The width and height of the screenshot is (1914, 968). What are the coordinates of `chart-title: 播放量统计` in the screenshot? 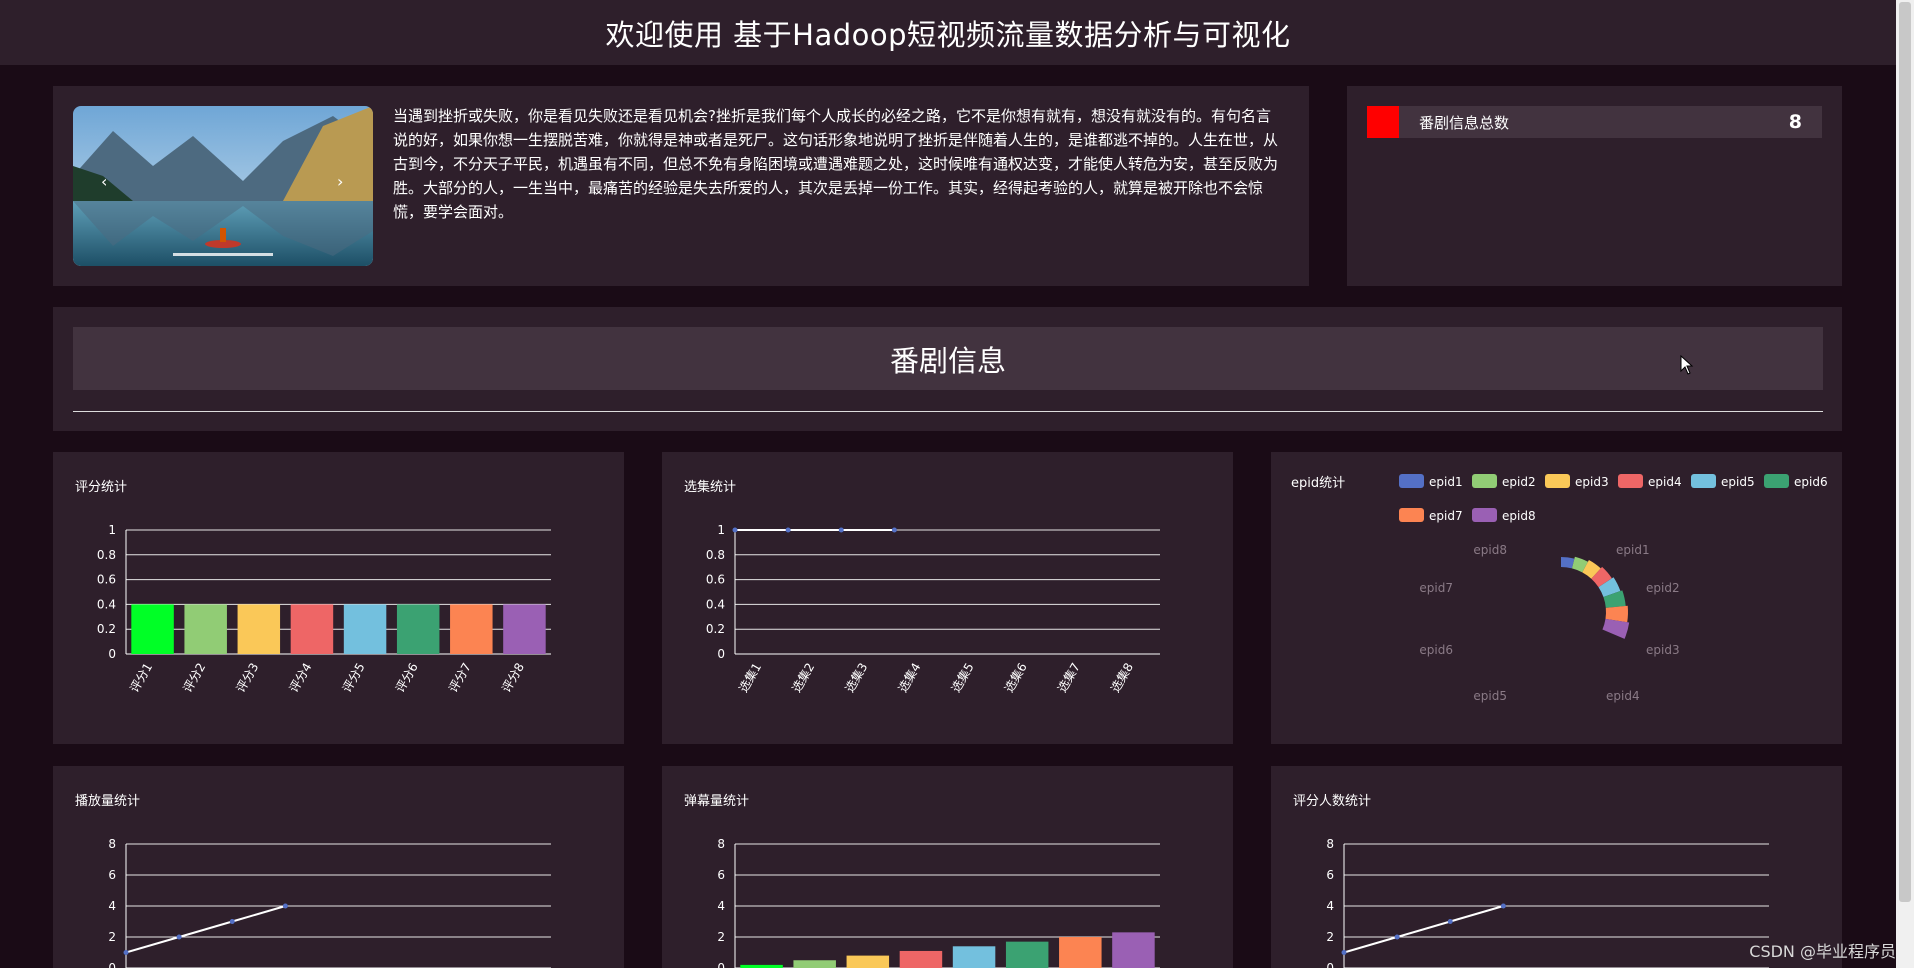 It's located at (108, 801).